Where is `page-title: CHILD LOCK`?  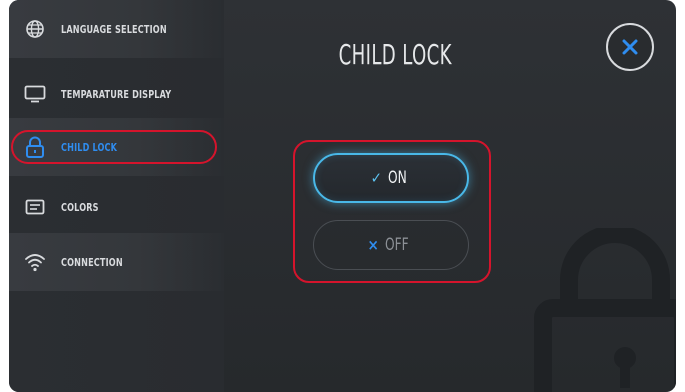 page-title: CHILD LOCK is located at coordinates (395, 54).